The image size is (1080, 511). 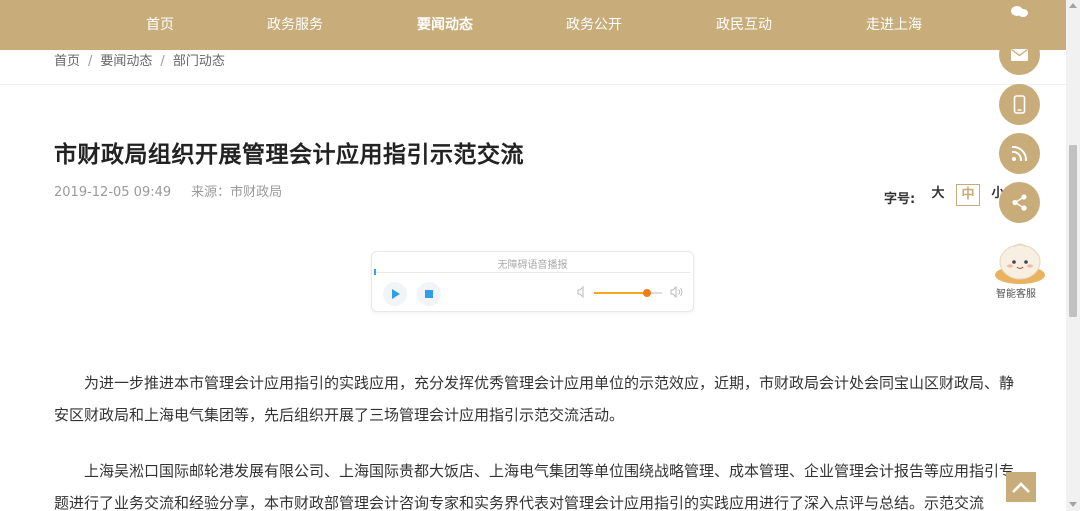 I want to click on breadcrumb-divider, so click(x=533, y=84).